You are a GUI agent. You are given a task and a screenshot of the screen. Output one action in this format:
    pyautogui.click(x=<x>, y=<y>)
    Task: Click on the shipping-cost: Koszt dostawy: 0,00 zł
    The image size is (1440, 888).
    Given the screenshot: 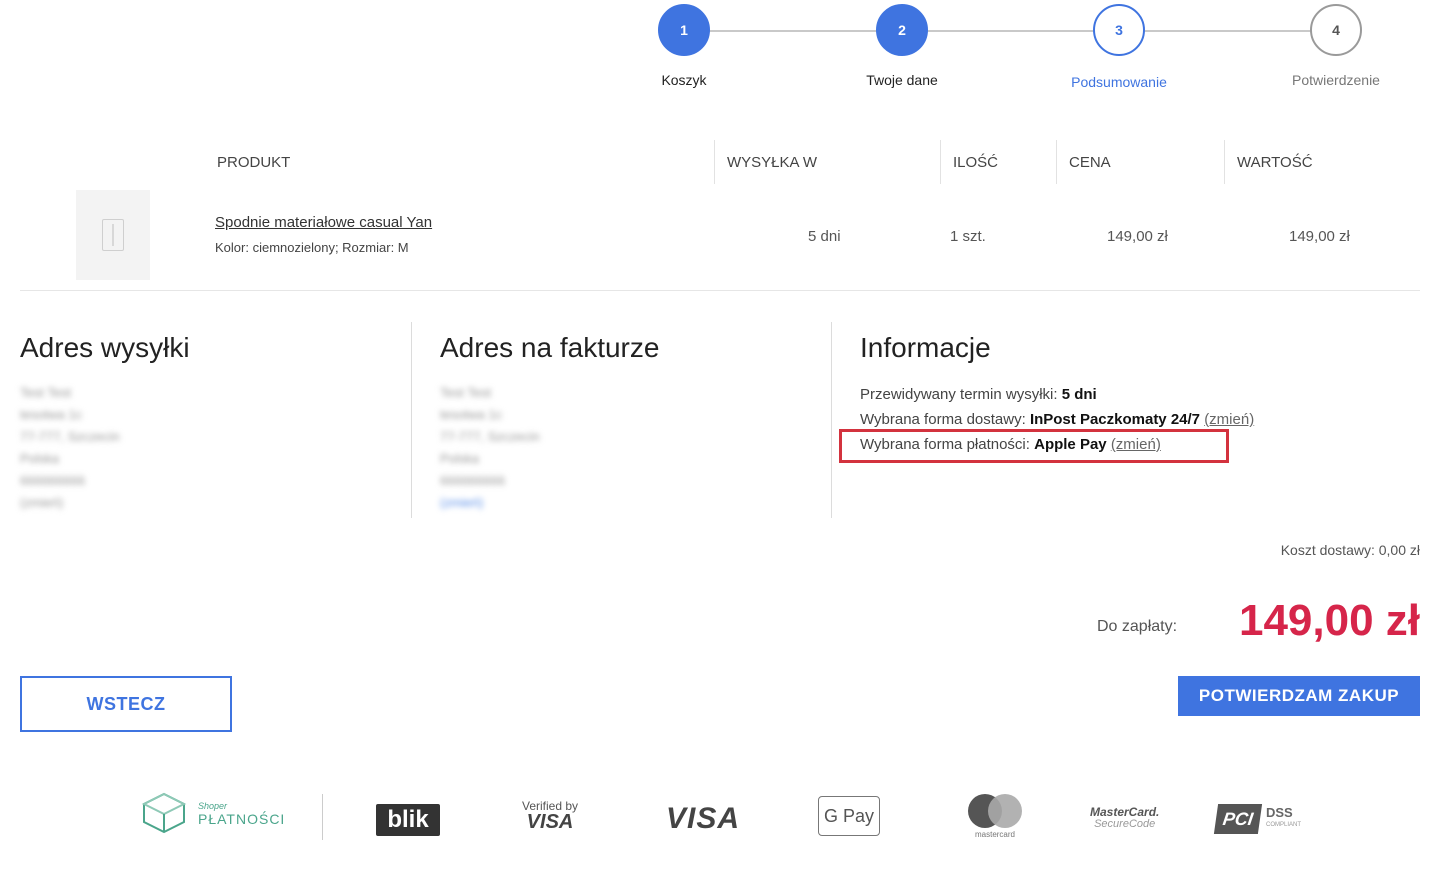 What is the action you would take?
    pyautogui.click(x=1350, y=550)
    